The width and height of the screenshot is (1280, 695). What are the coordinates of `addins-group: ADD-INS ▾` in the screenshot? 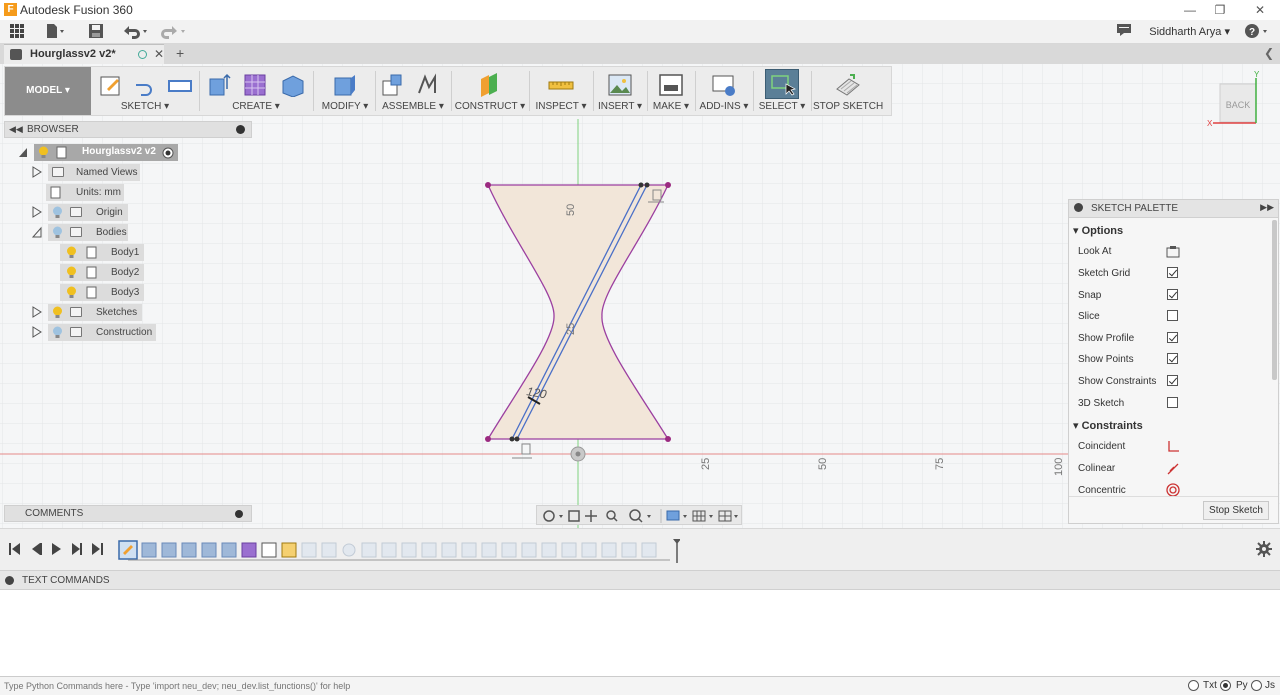 It's located at (724, 91).